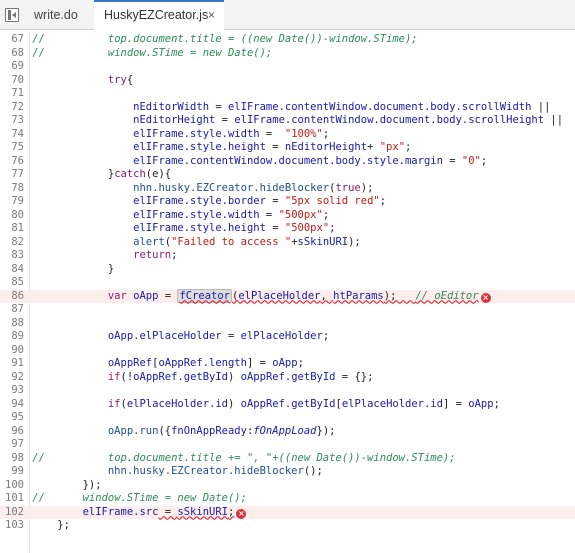  I want to click on code-line: 87, so click(287, 310).